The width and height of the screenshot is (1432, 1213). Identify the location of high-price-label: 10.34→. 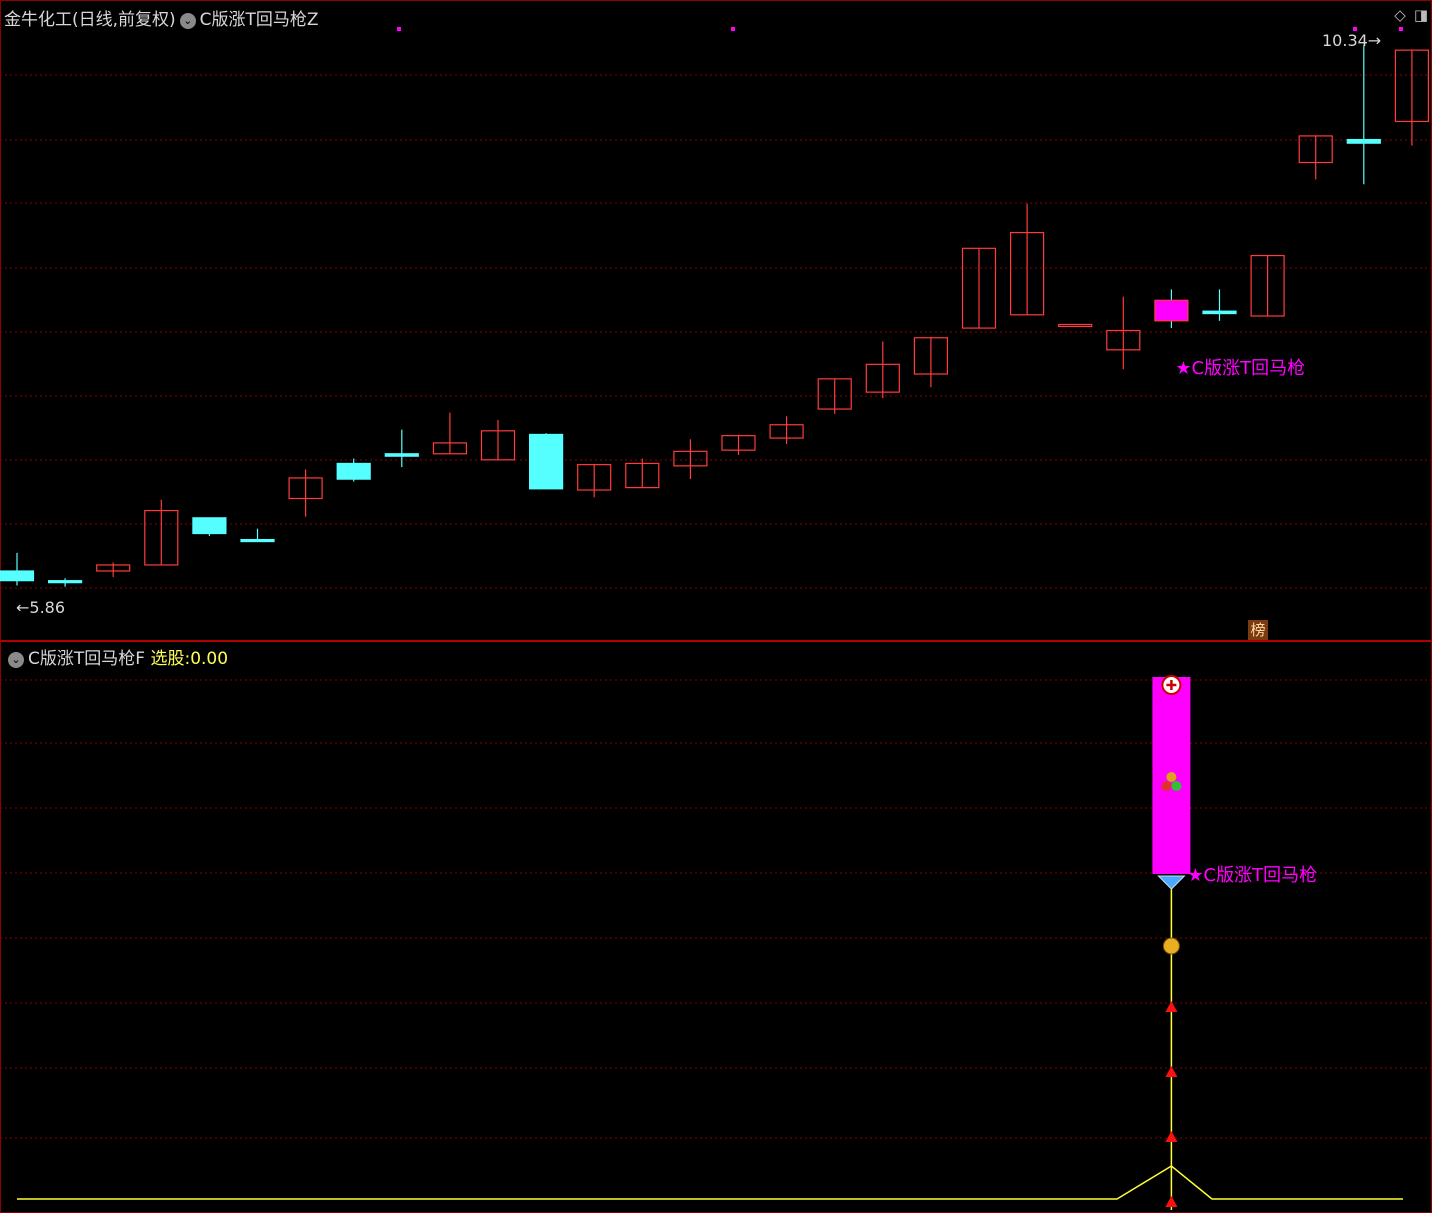
(1351, 40).